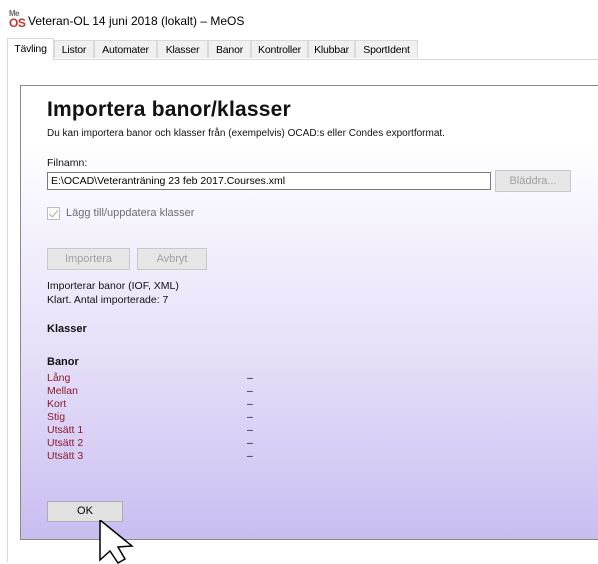 The width and height of the screenshot is (598, 564). What do you see at coordinates (85, 511) in the screenshot?
I see `ok-button: OK` at bounding box center [85, 511].